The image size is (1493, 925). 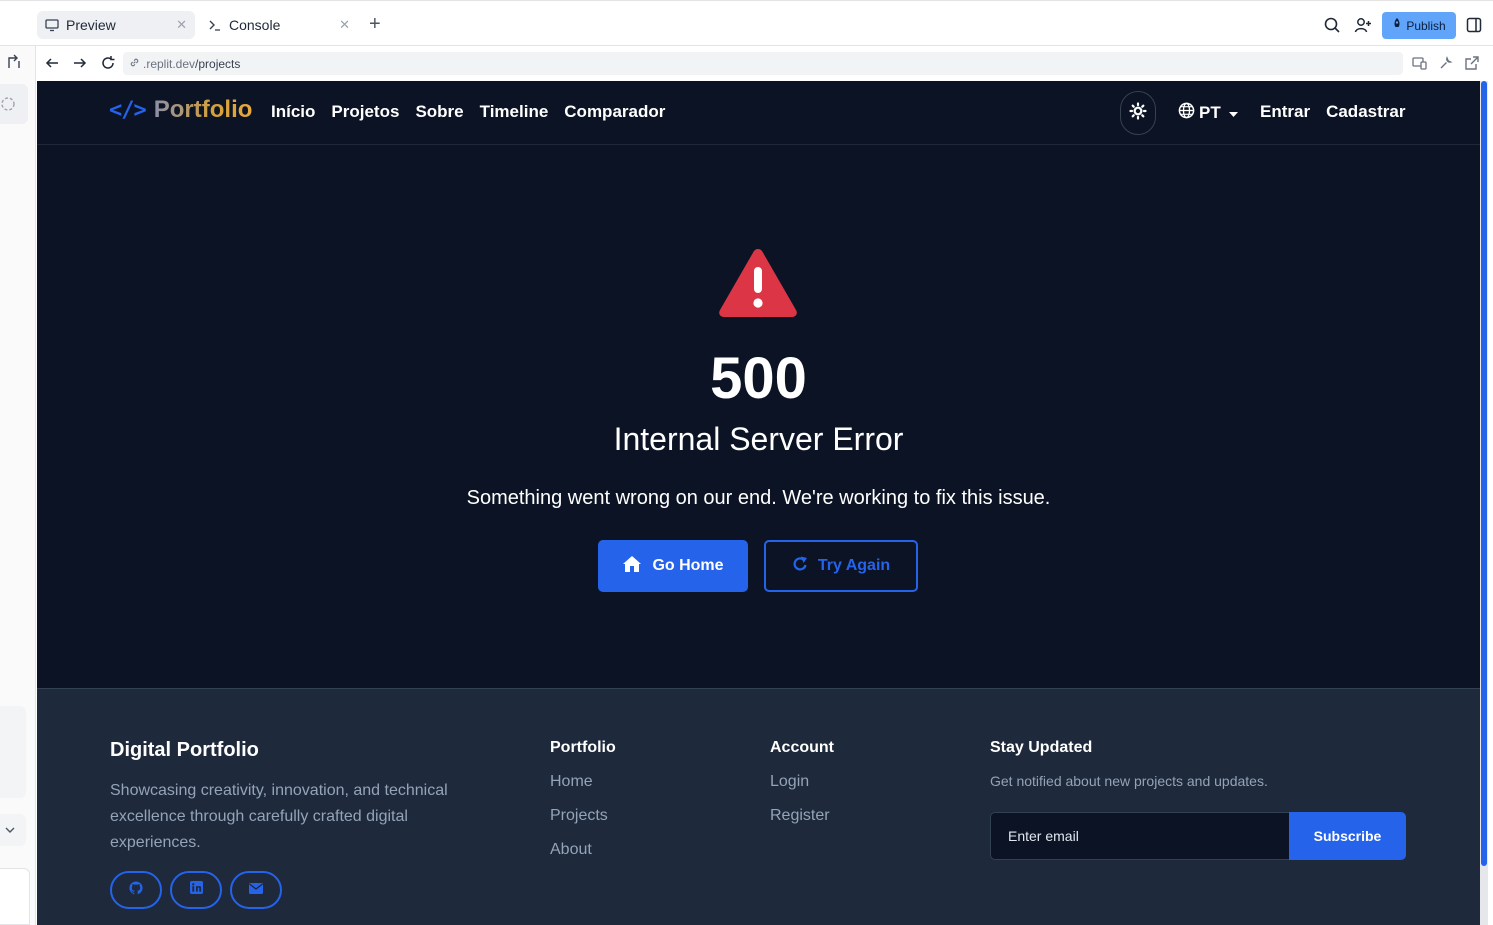 I want to click on footer-link-login: Login, so click(x=802, y=790).